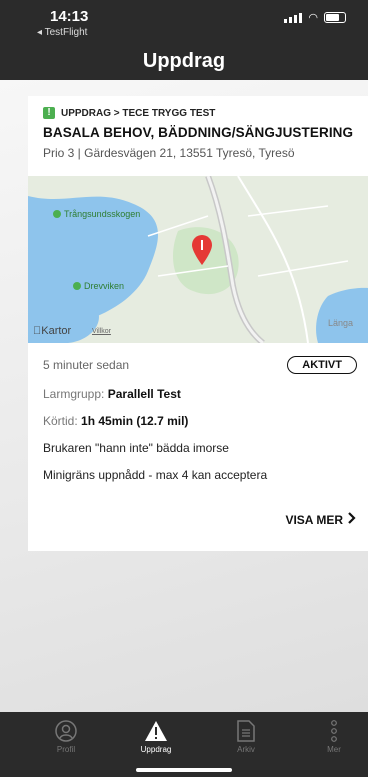 The height and width of the screenshot is (777, 368). Describe the element at coordinates (320, 519) in the screenshot. I see `show-more-button: VISA MER` at that location.